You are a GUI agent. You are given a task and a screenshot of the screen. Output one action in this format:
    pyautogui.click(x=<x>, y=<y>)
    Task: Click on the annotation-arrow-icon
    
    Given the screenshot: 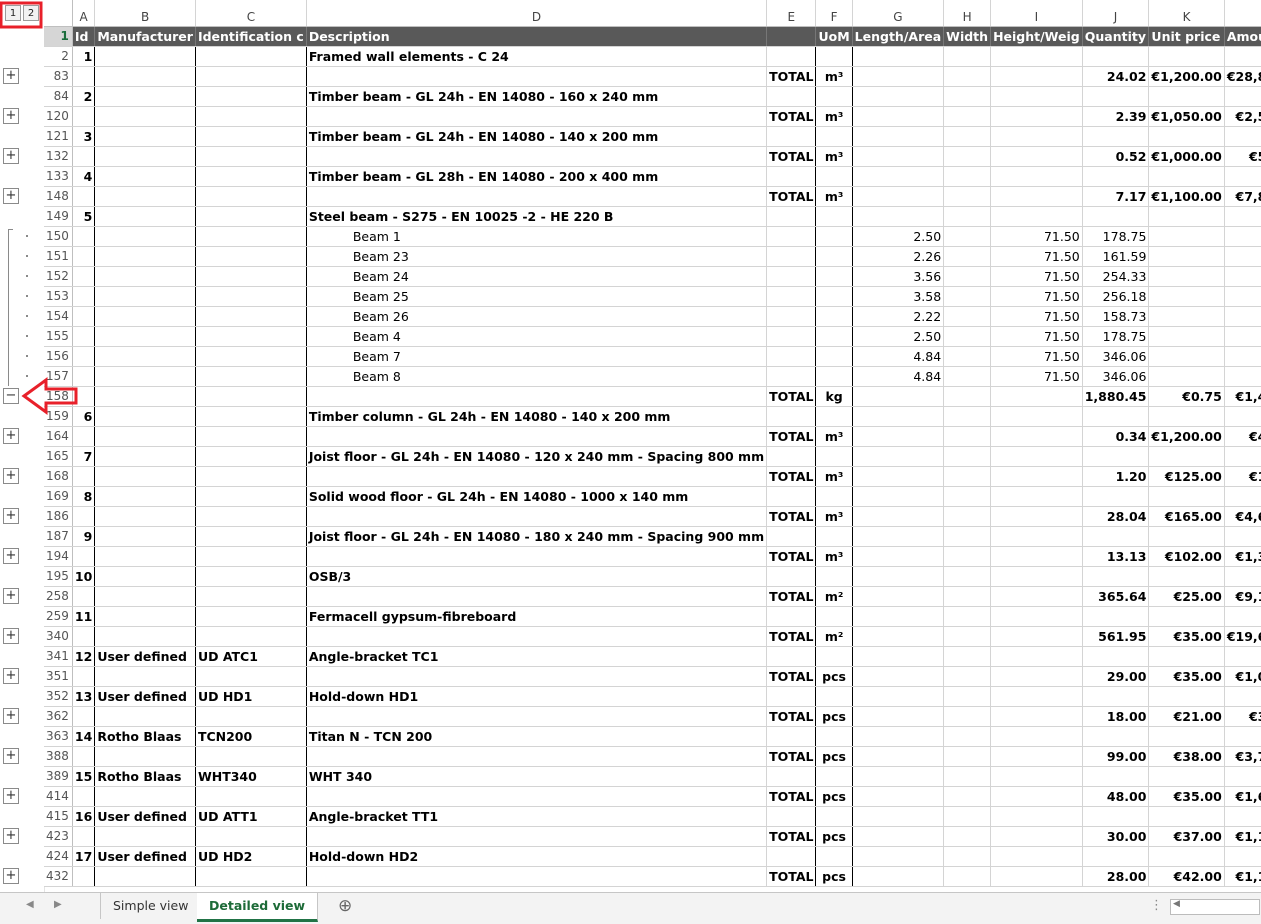 What is the action you would take?
    pyautogui.click(x=49, y=396)
    